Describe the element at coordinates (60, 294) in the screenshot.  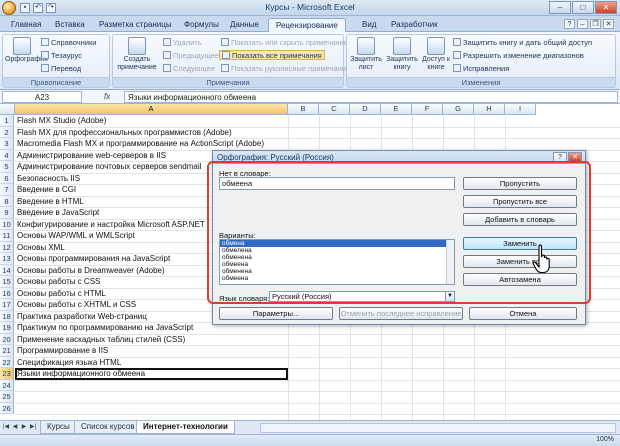
I see `cell-a: Основы работы с HTML` at that location.